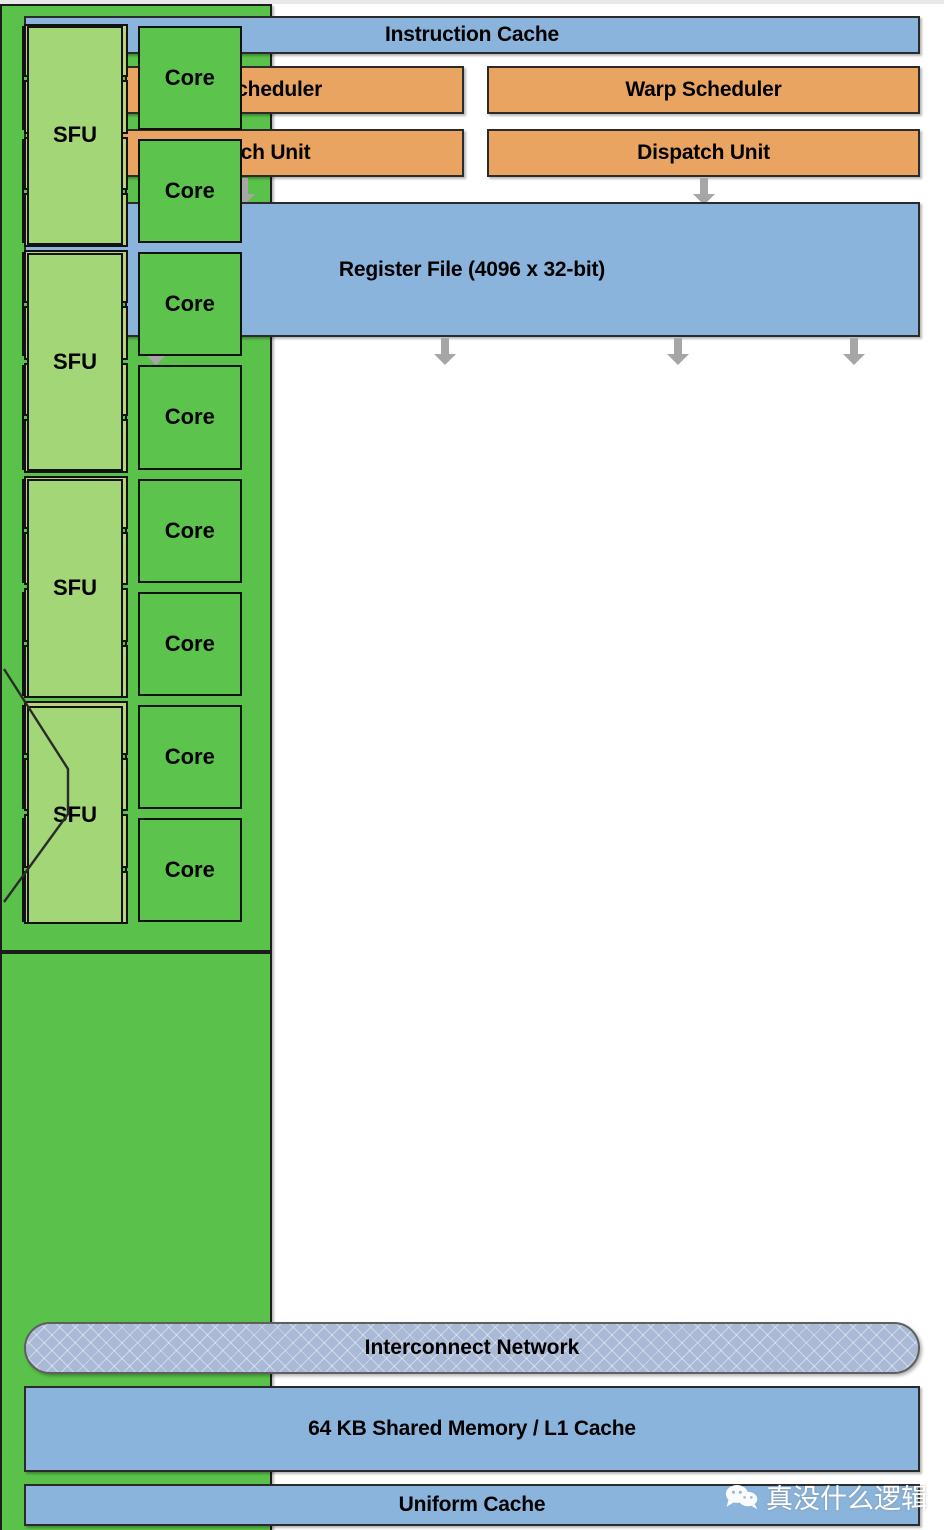 Image resolution: width=944 pixels, height=1530 pixels. I want to click on dispatch-unit-block-1: Dispatch Unit, so click(703, 153).